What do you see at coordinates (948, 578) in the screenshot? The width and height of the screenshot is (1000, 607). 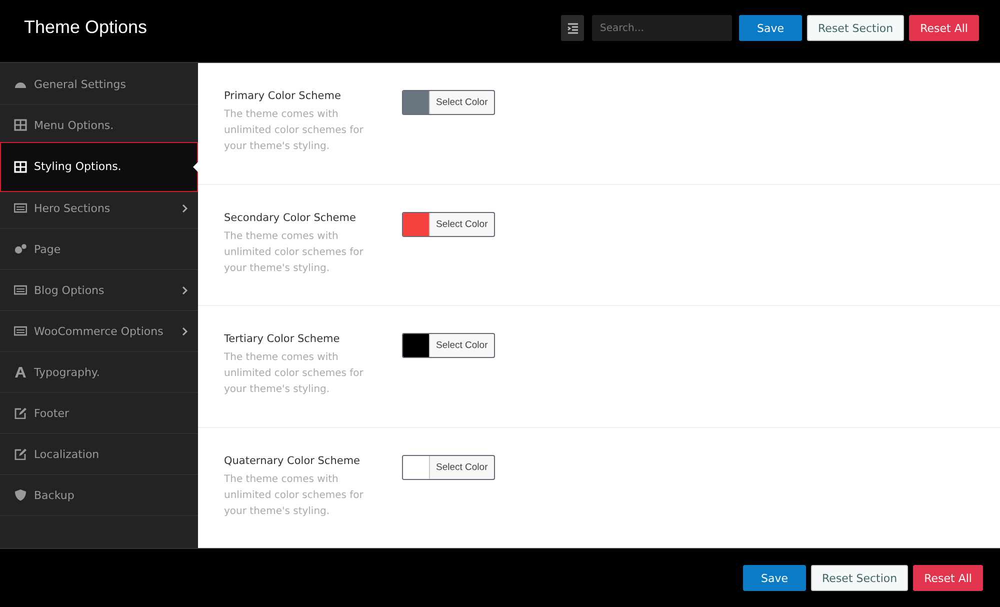 I see `footer-button: Reset All` at bounding box center [948, 578].